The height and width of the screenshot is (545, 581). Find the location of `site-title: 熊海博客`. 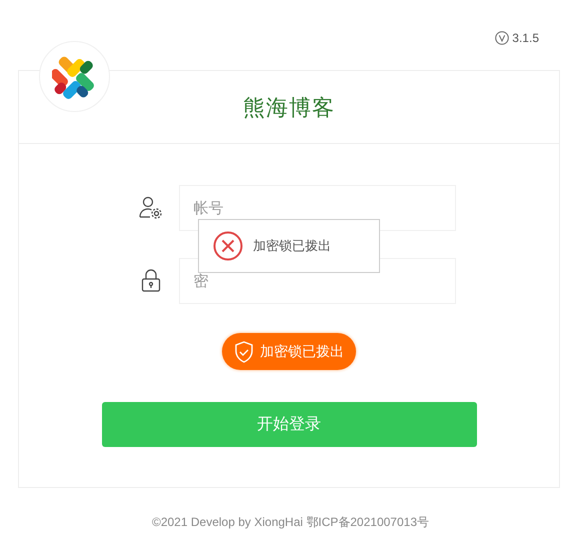

site-title: 熊海博客 is located at coordinates (289, 109).